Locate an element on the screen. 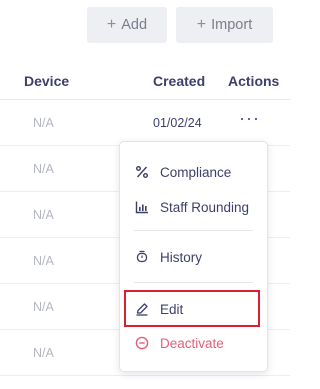 The image size is (320, 389). import-button-label: Import is located at coordinates (232, 25).